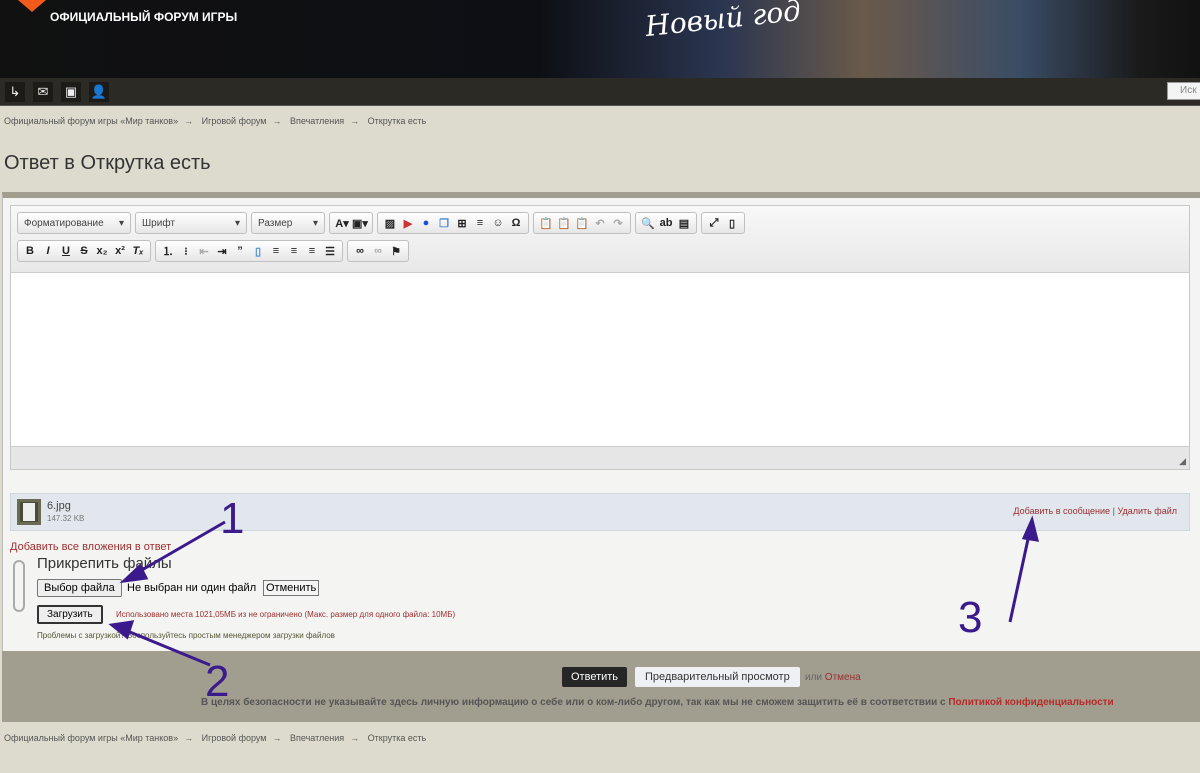  What do you see at coordinates (516, 223) in the screenshot?
I see `omega-icon: Ω` at bounding box center [516, 223].